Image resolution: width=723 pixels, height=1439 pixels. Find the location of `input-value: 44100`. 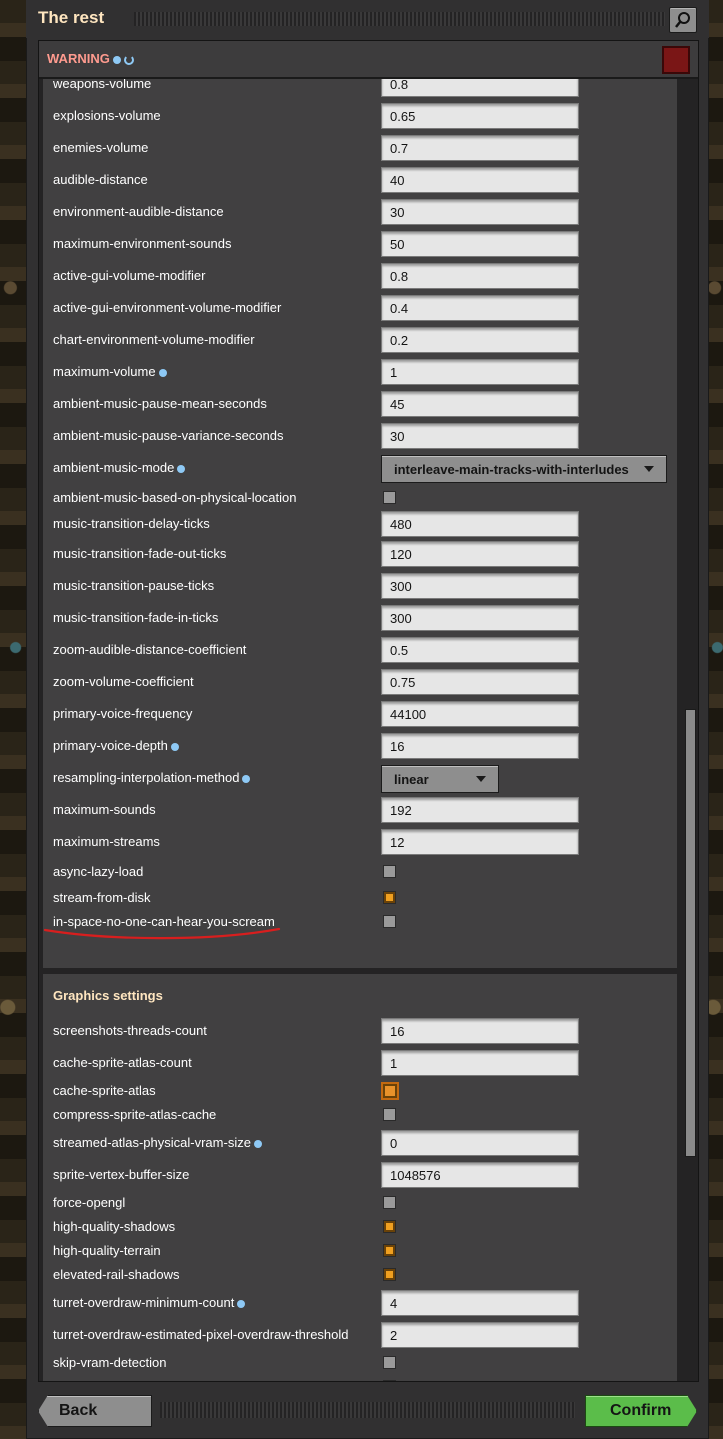

input-value: 44100 is located at coordinates (408, 714).